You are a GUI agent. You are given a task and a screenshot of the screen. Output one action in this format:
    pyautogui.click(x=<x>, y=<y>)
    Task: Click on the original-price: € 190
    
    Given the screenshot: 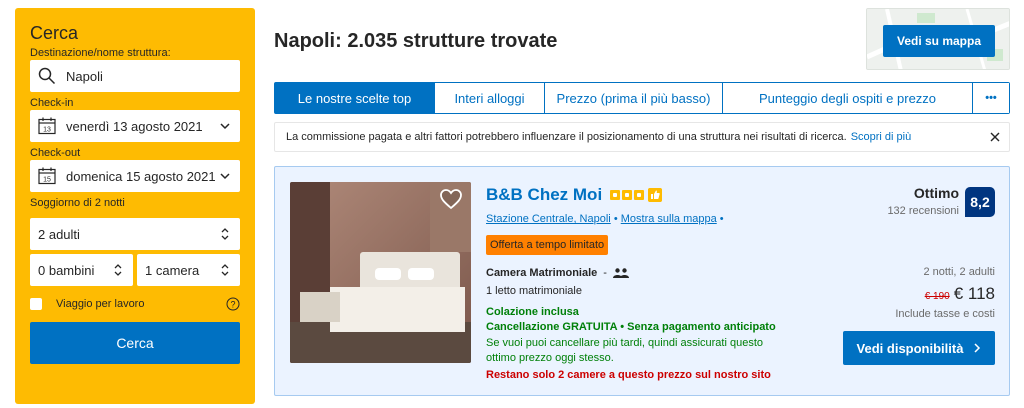 What is the action you would take?
    pyautogui.click(x=937, y=296)
    